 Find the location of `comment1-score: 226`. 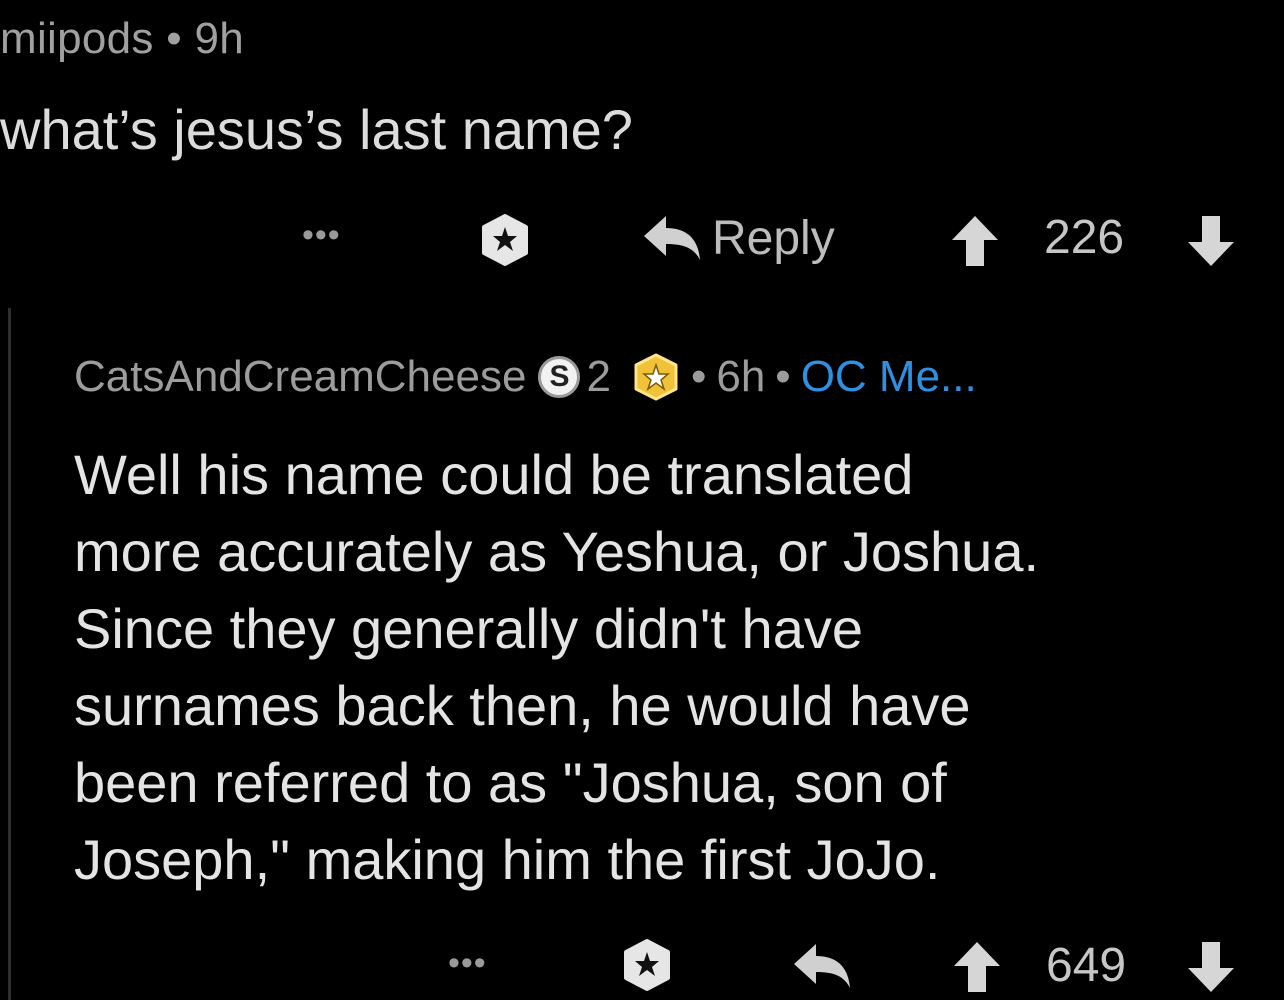

comment1-score: 226 is located at coordinates (1084, 237).